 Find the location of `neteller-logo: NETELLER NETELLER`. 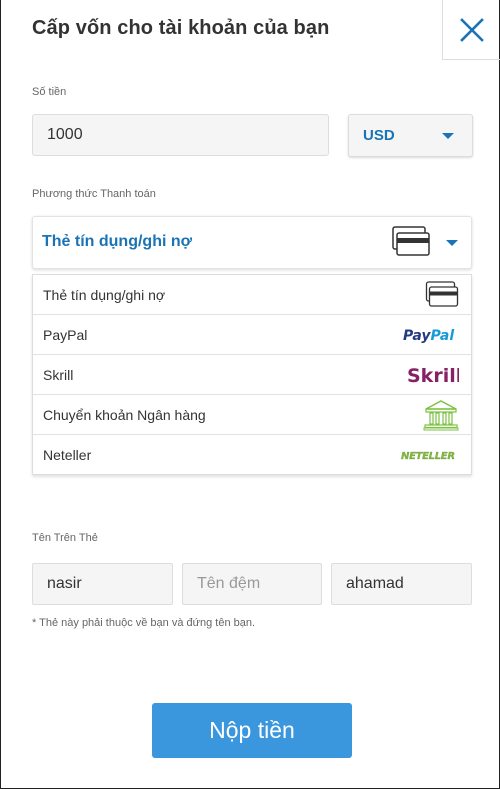

neteller-logo: NETELLER NETELLER is located at coordinates (430, 455).